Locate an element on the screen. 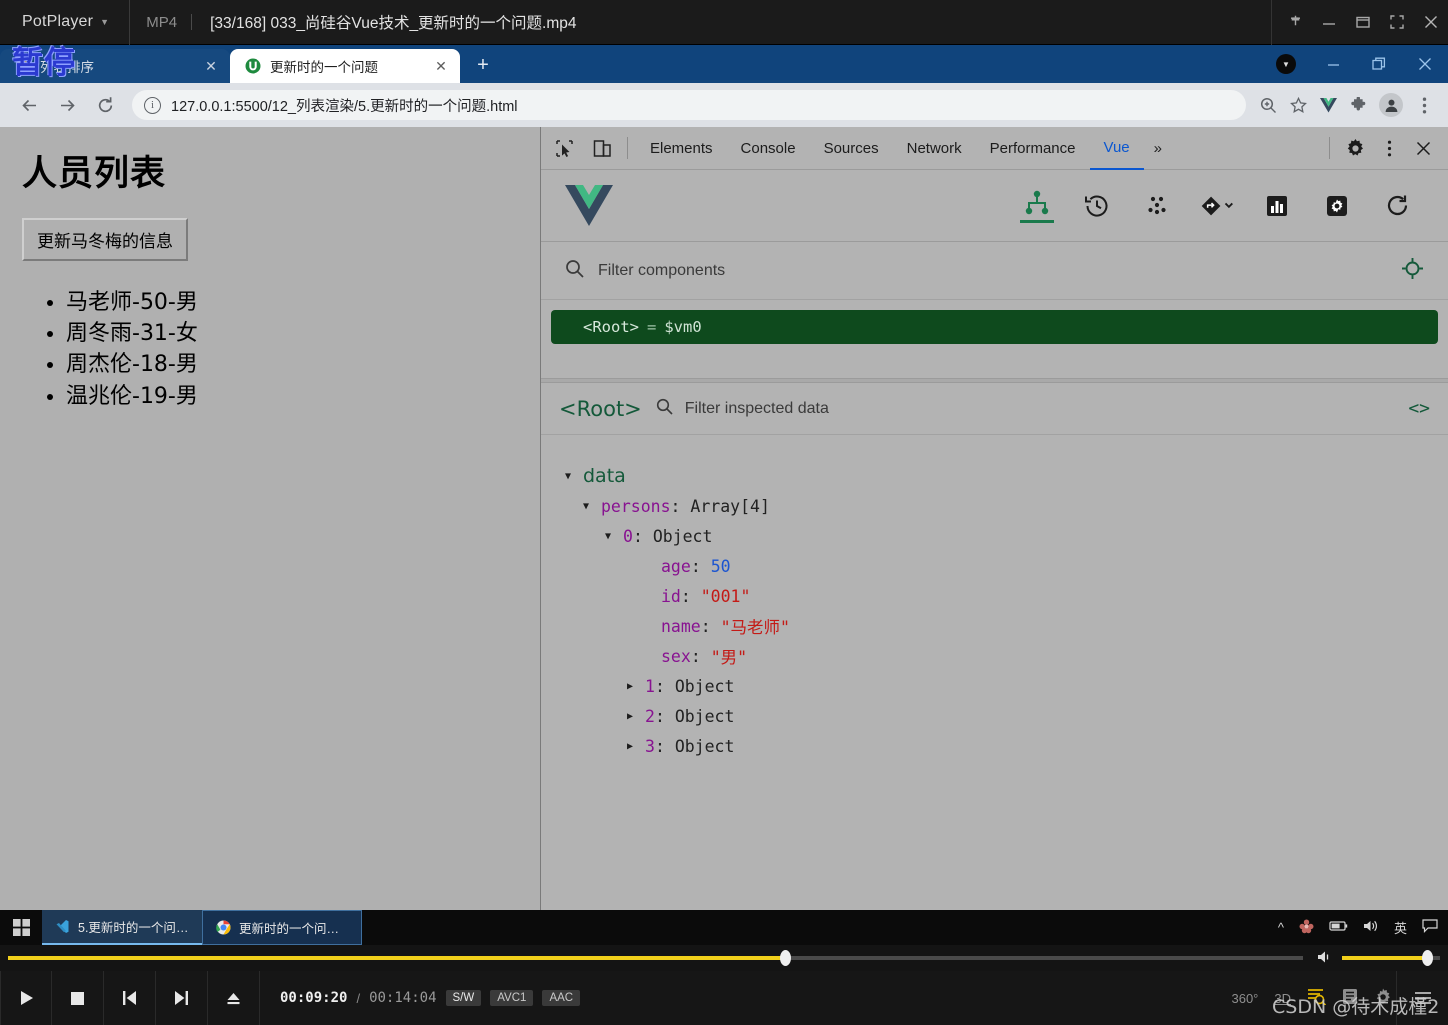 The height and width of the screenshot is (1025, 1448). notifications-icon is located at coordinates (1430, 927).